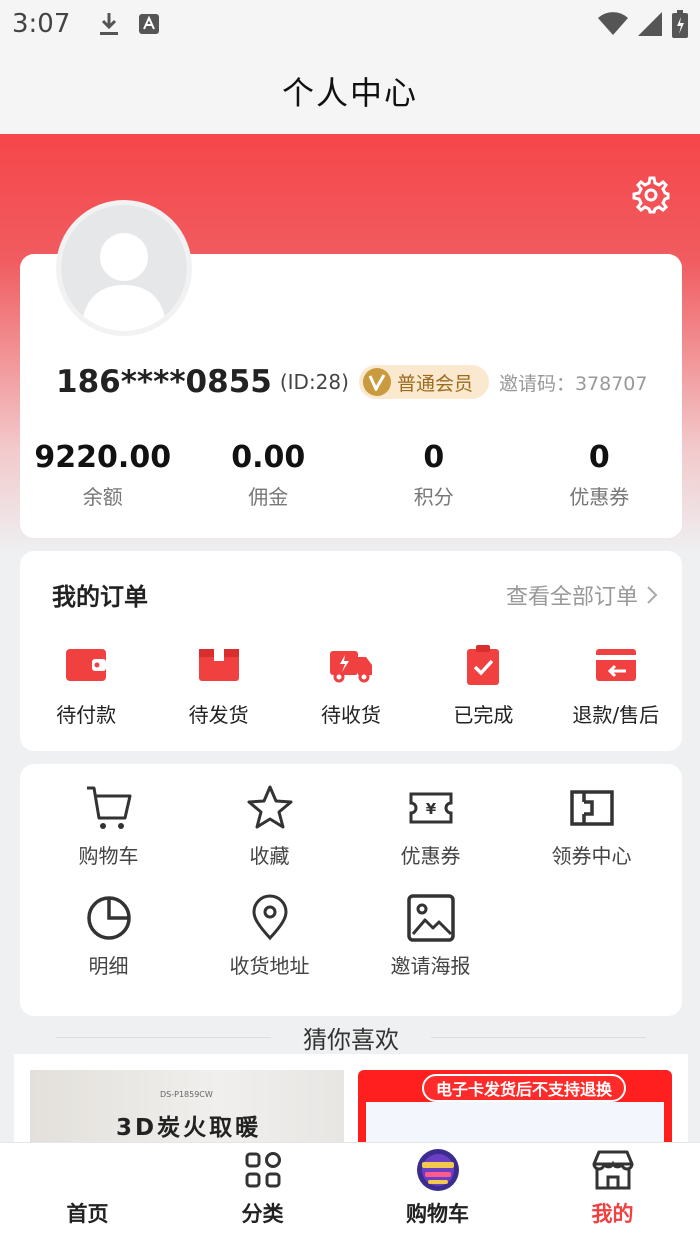  What do you see at coordinates (268, 457) in the screenshot?
I see `stat-value: 0.00` at bounding box center [268, 457].